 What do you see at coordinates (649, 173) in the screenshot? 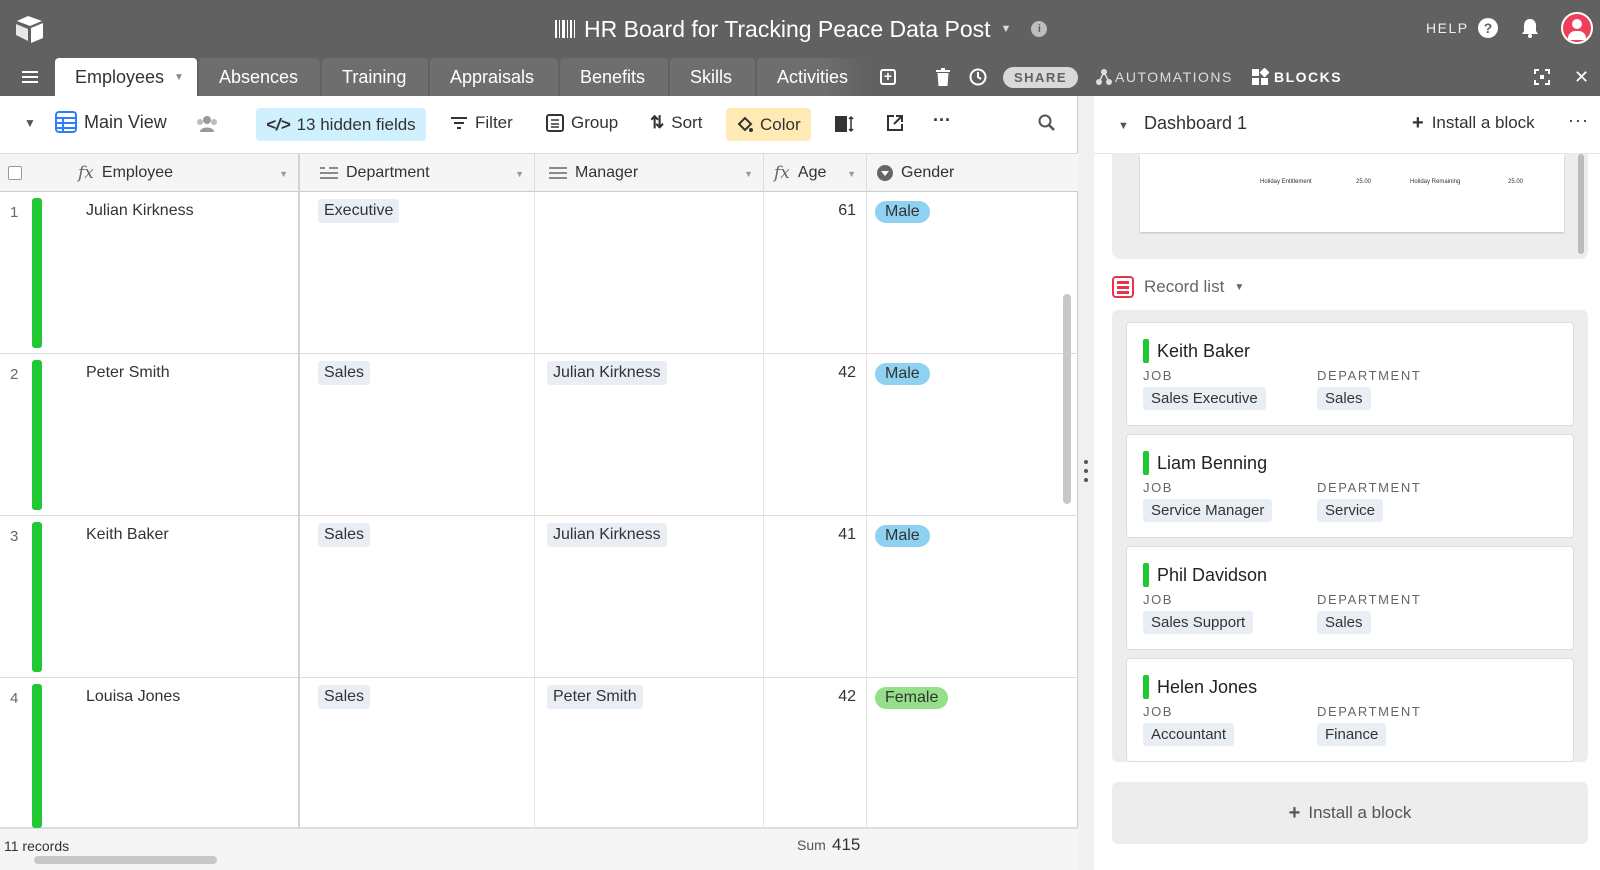
I see `column-header-manager: Manager ▼` at bounding box center [649, 173].